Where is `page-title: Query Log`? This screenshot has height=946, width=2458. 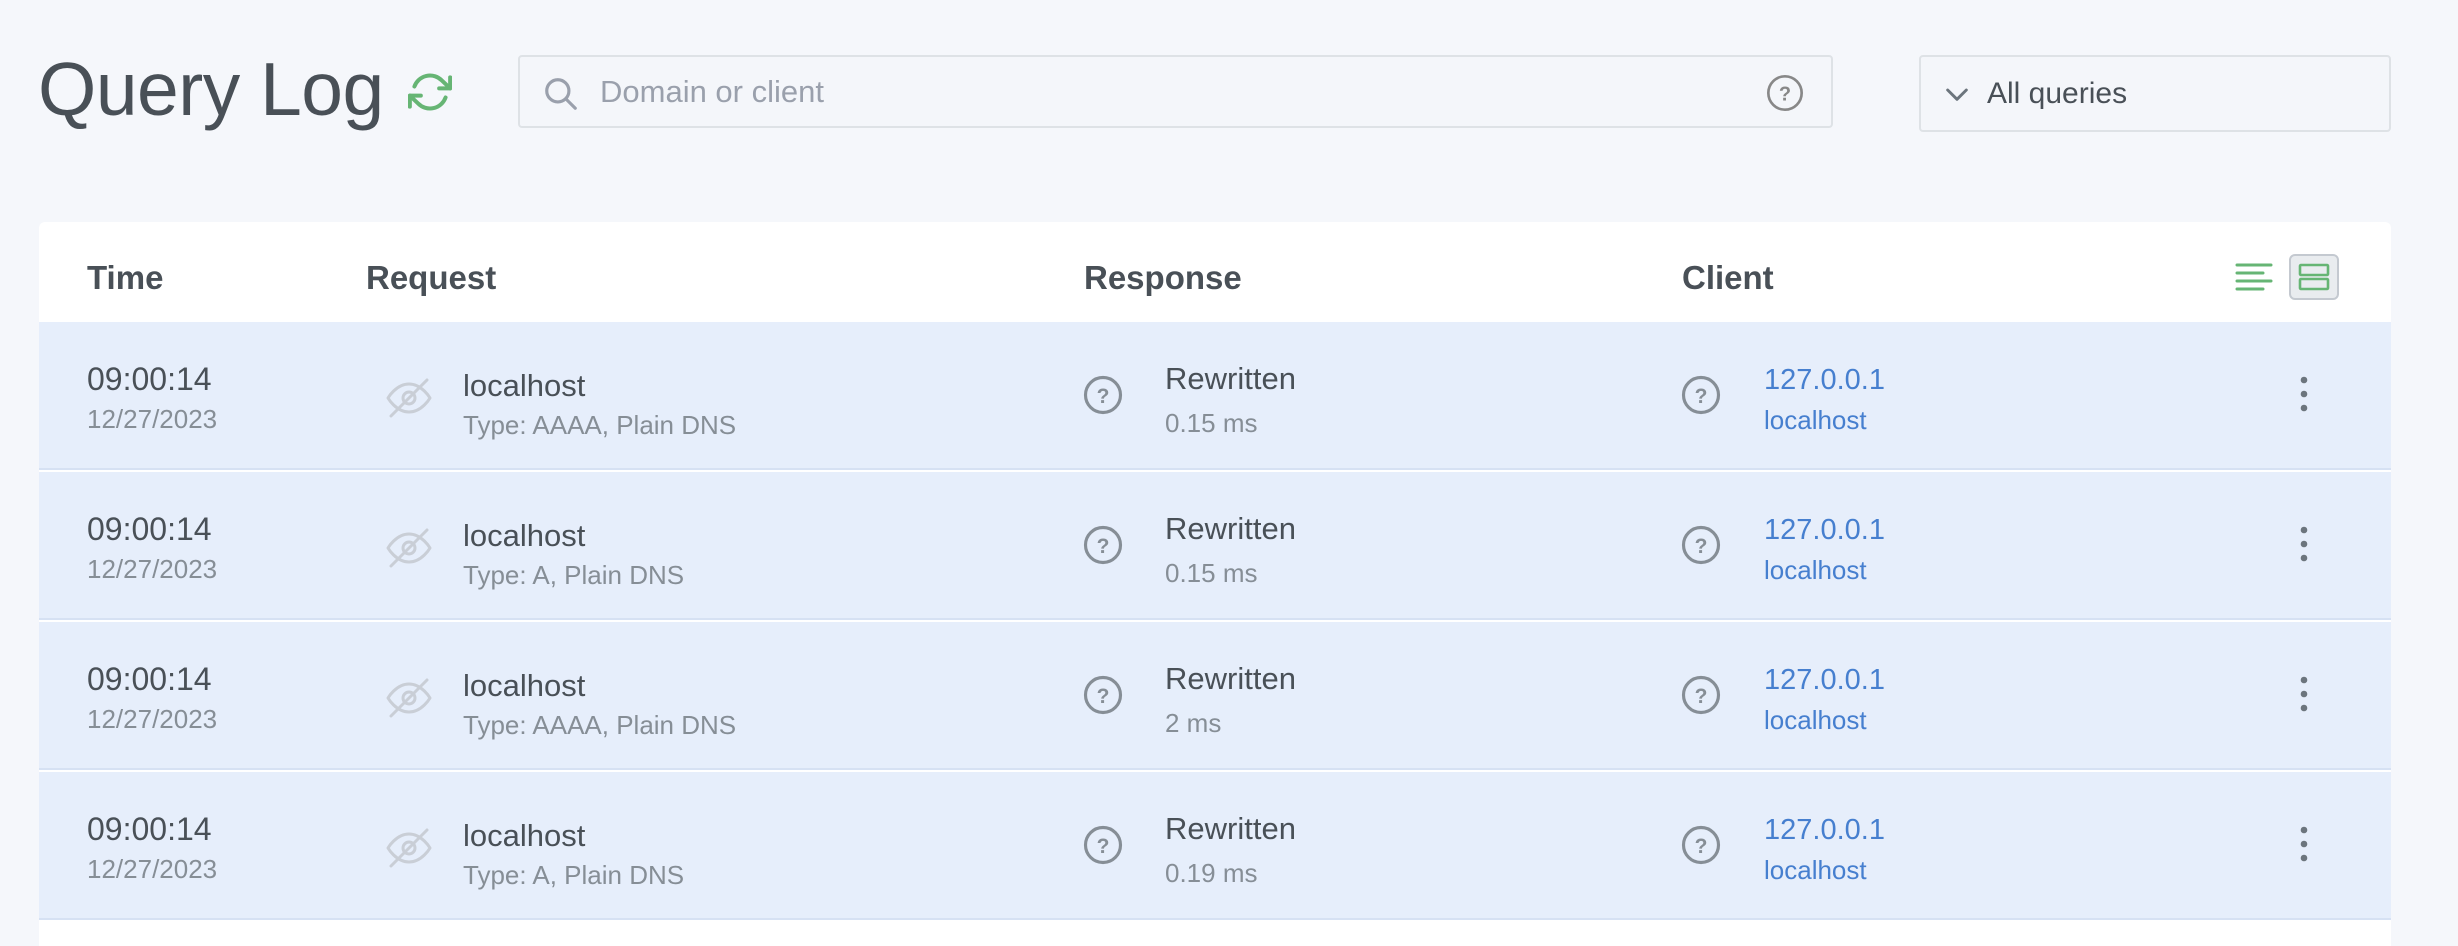
page-title: Query Log is located at coordinates (211, 89).